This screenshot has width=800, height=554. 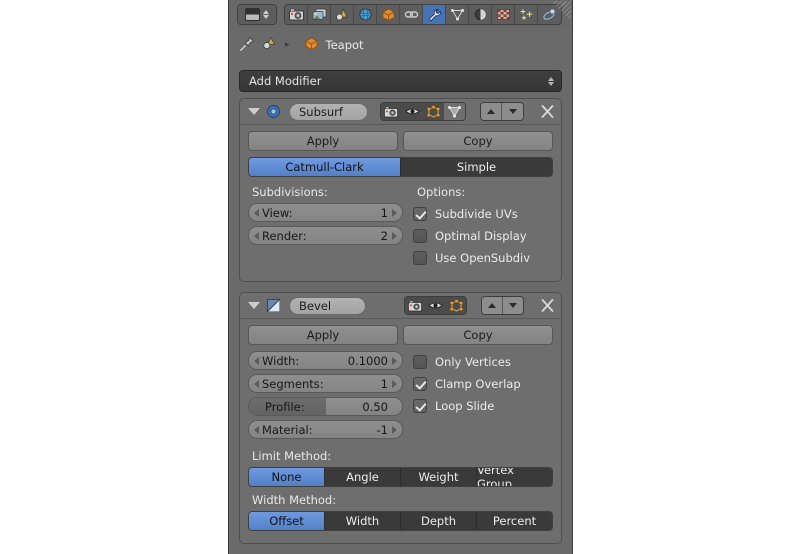 I want to click on modifier-name-field-bevel: Bevel, so click(x=328, y=305).